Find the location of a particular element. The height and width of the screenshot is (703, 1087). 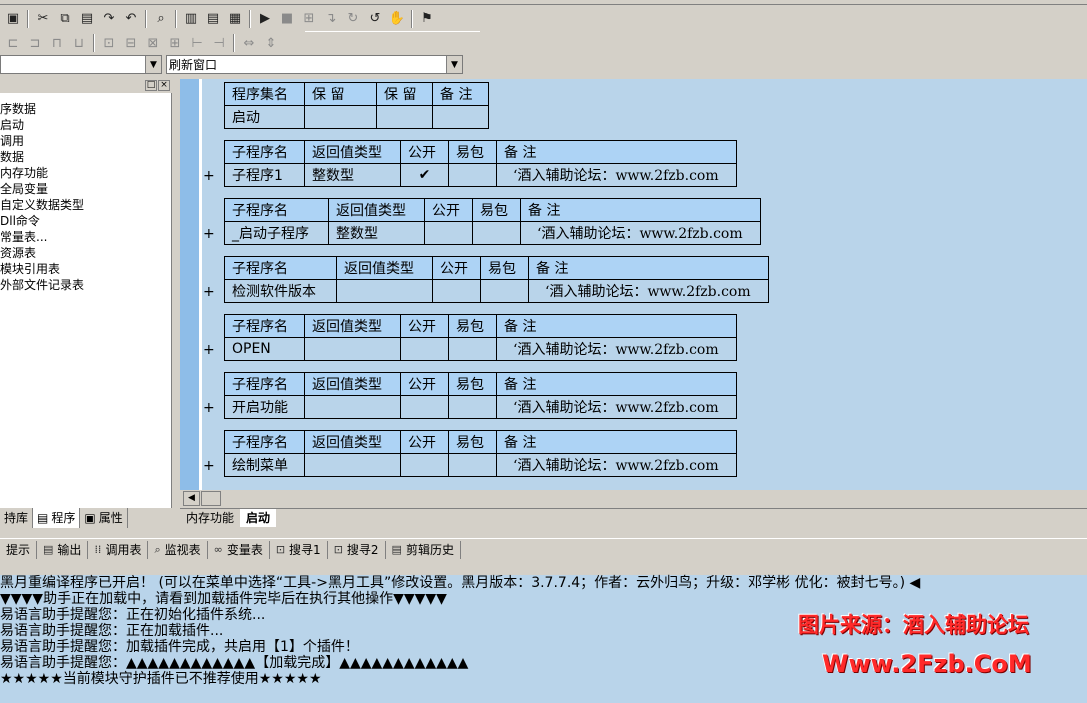

tab-memory-function: 内存功能 is located at coordinates (210, 518).